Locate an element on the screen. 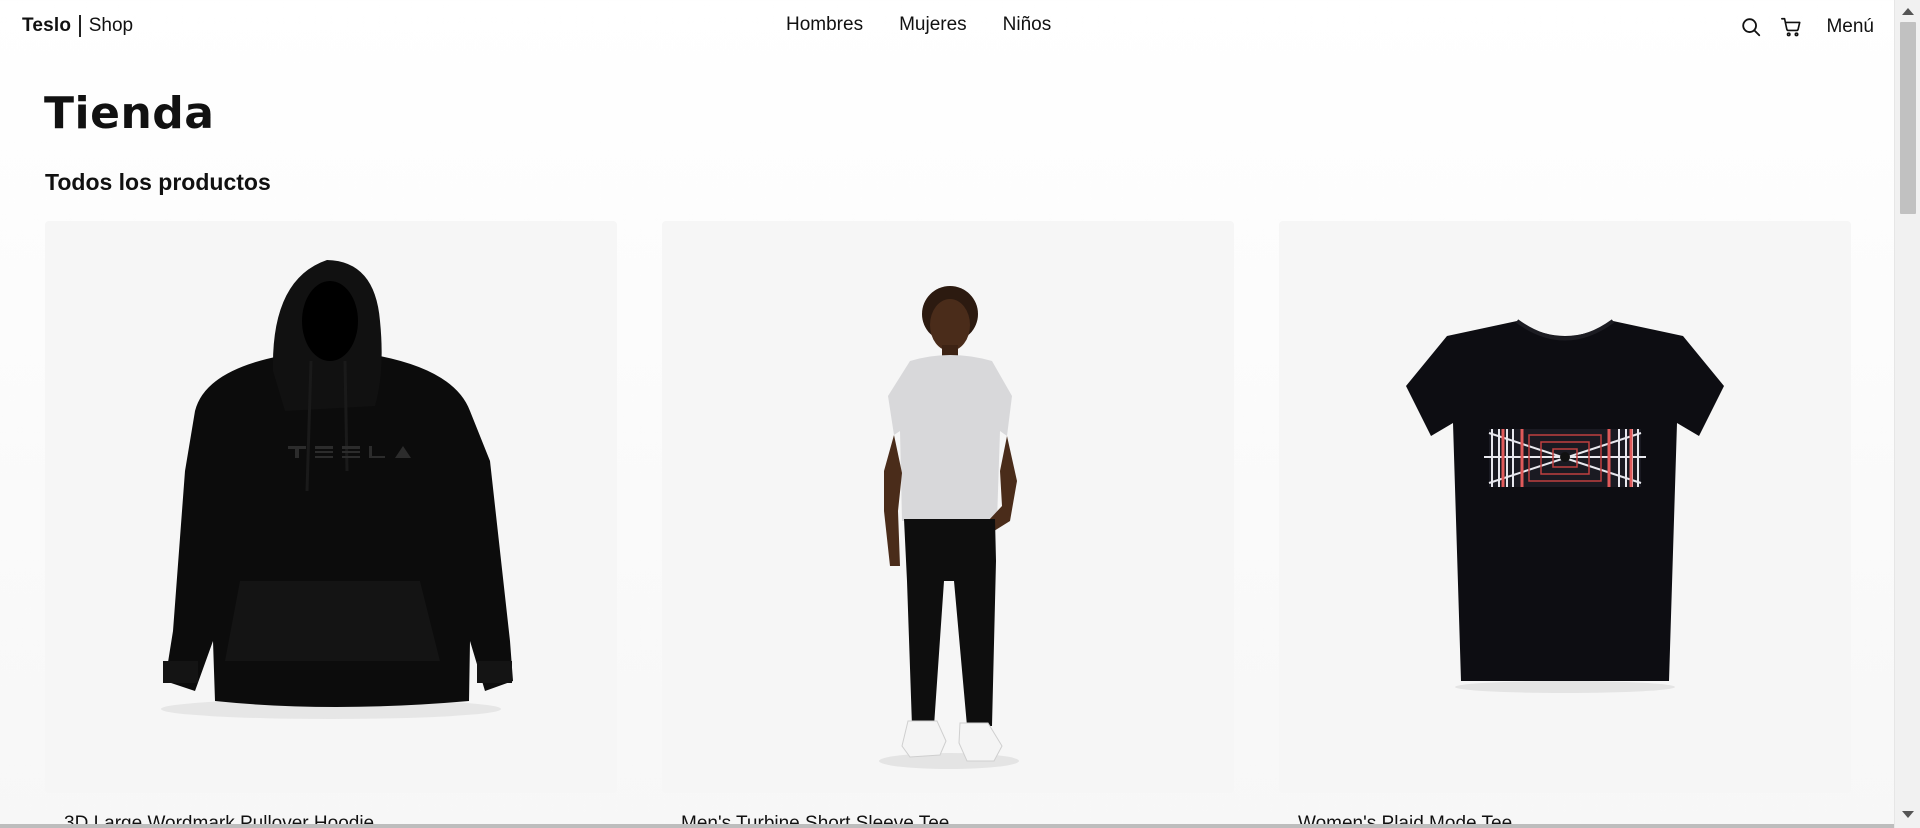 The width and height of the screenshot is (1920, 828). scroll-down-arrow-icon is located at coordinates (1908, 814).